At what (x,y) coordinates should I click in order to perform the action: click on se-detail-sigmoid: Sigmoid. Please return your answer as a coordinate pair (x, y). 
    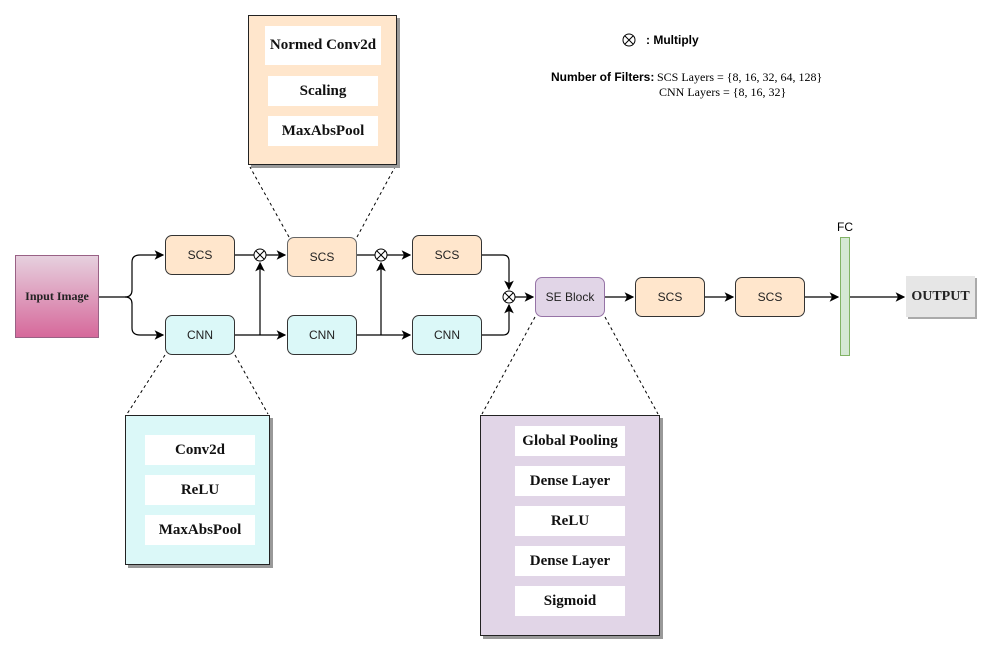
    Looking at the image, I should click on (570, 601).